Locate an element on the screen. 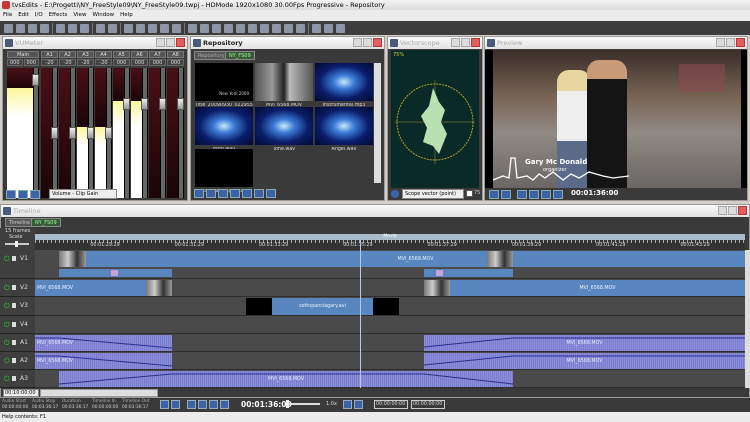 The width and height of the screenshot is (750, 422). repo-record-button is located at coordinates (247, 193).